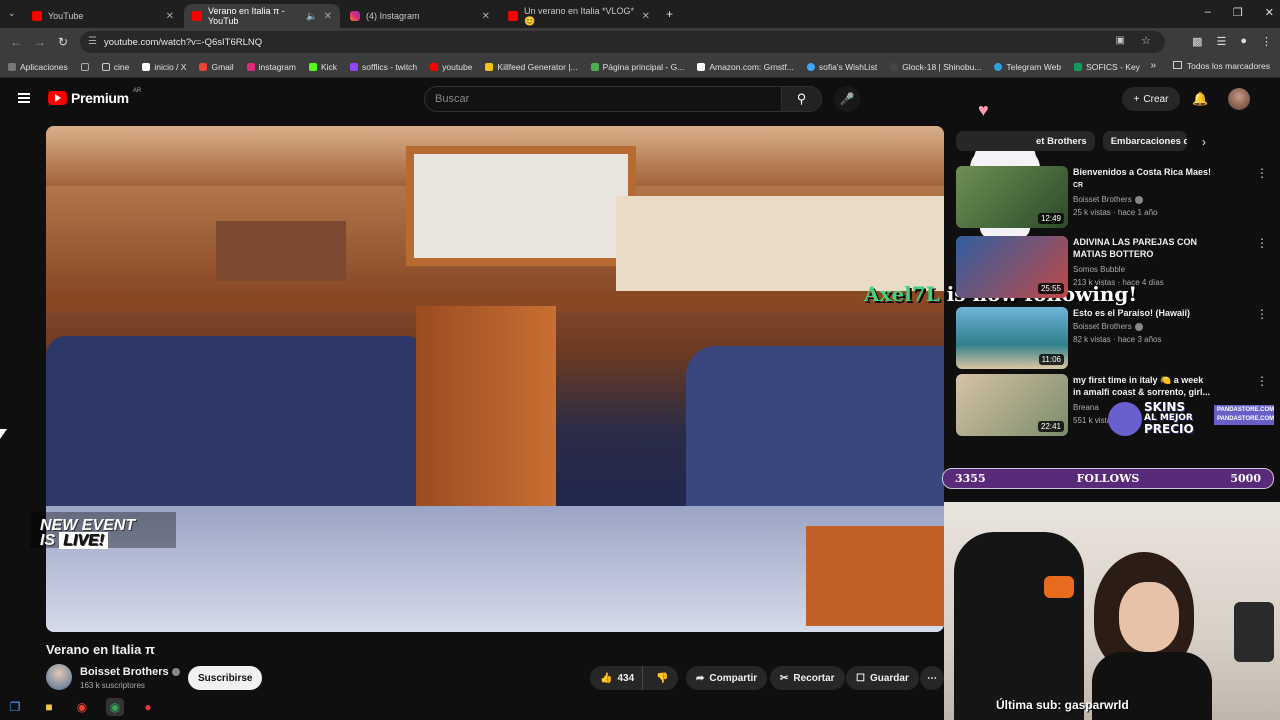 The width and height of the screenshot is (1280, 720). I want to click on video-thumbnail: 22:41, so click(1012, 405).